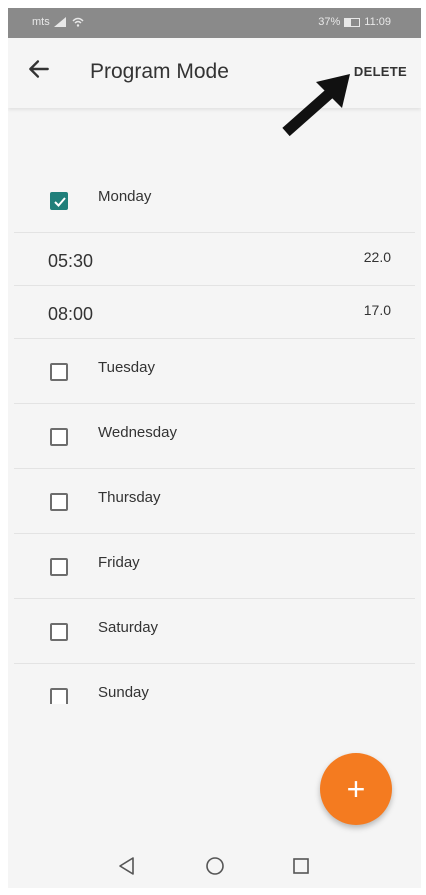 This screenshot has height=895, width=426. Describe the element at coordinates (126, 367) in the screenshot. I see `day-label: Tuesday` at that location.